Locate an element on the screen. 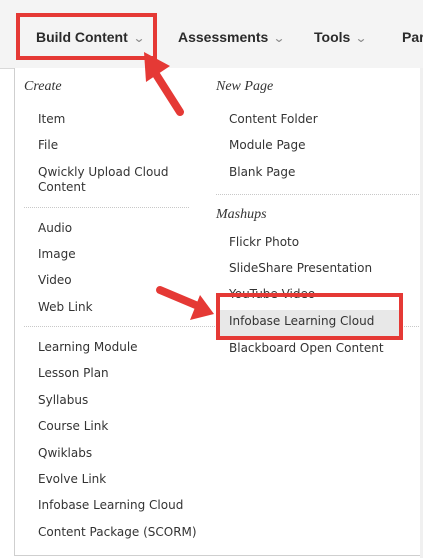 The height and width of the screenshot is (558, 423). menu-item-audio: Audio is located at coordinates (55, 228).